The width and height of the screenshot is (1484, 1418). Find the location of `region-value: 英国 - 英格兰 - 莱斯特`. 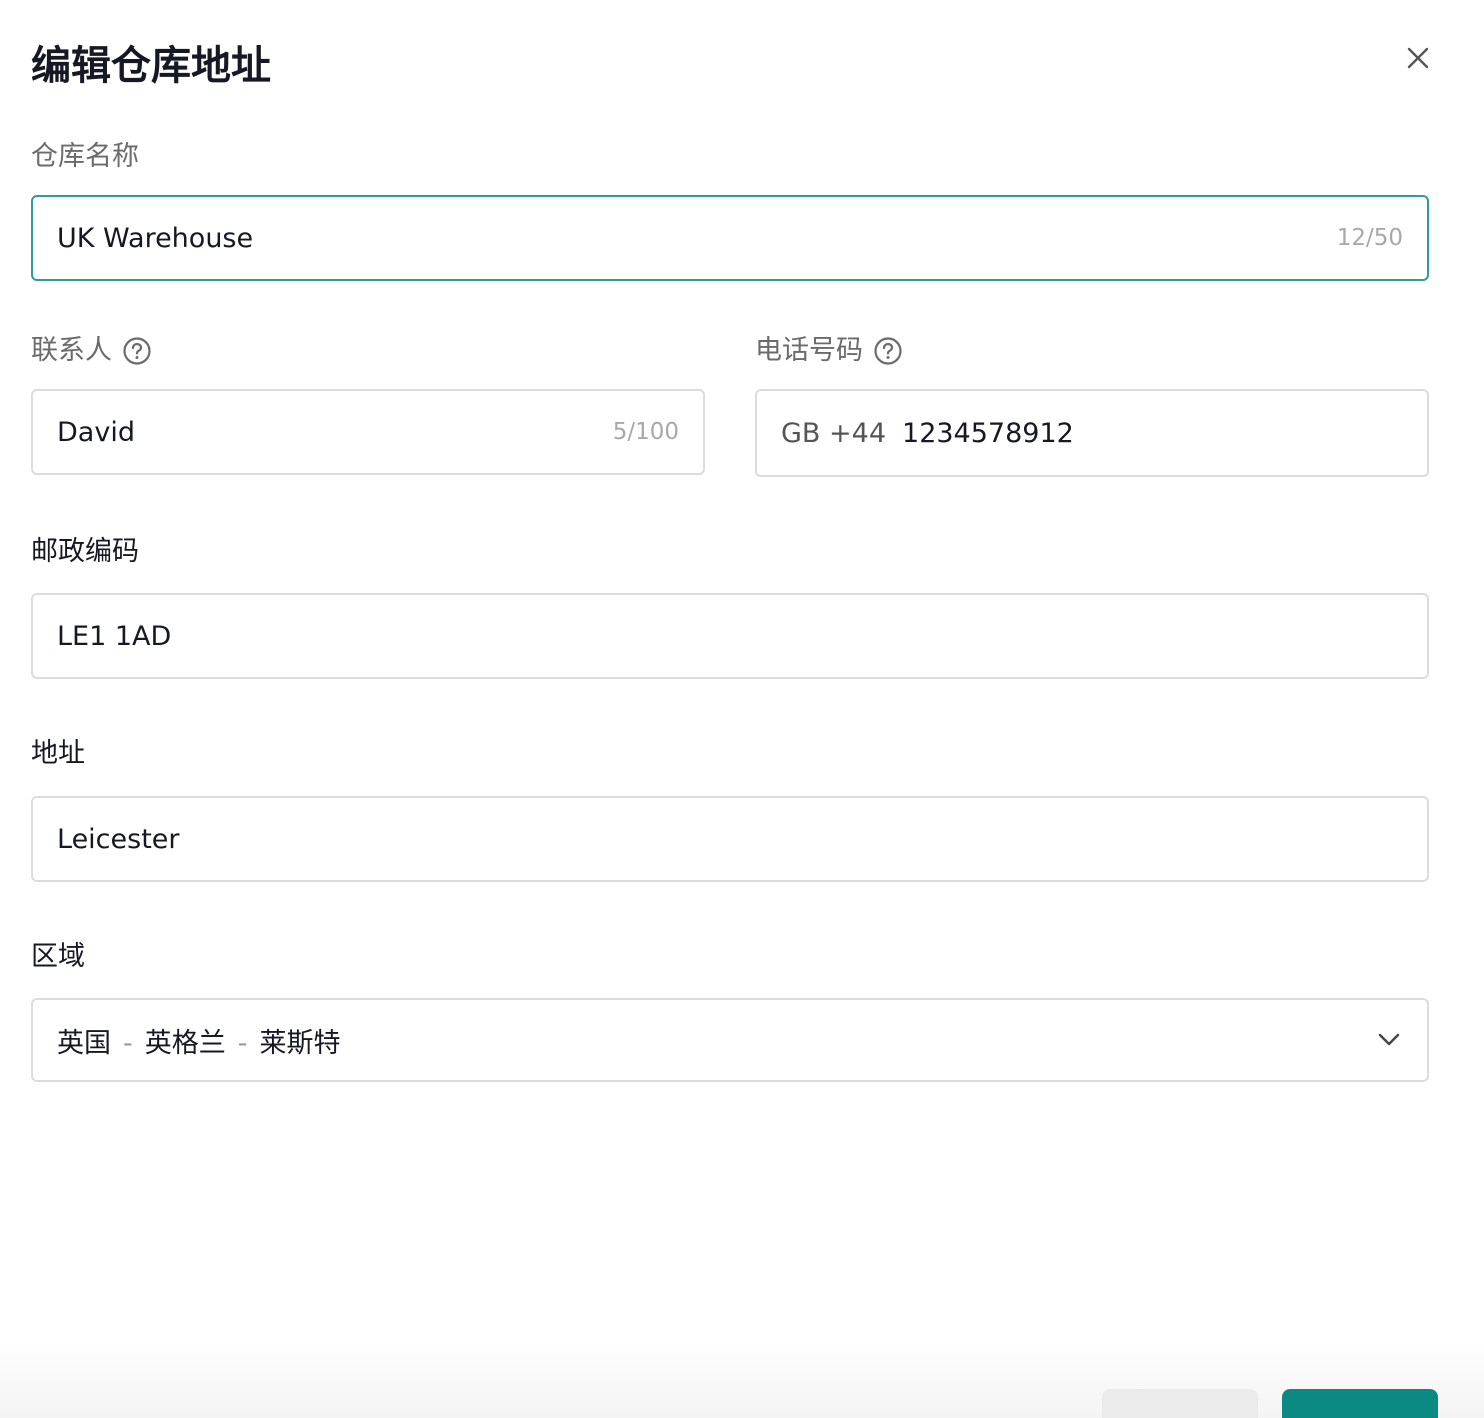

region-value: 英国 - 英格兰 - 莱斯特 is located at coordinates (716, 1040).